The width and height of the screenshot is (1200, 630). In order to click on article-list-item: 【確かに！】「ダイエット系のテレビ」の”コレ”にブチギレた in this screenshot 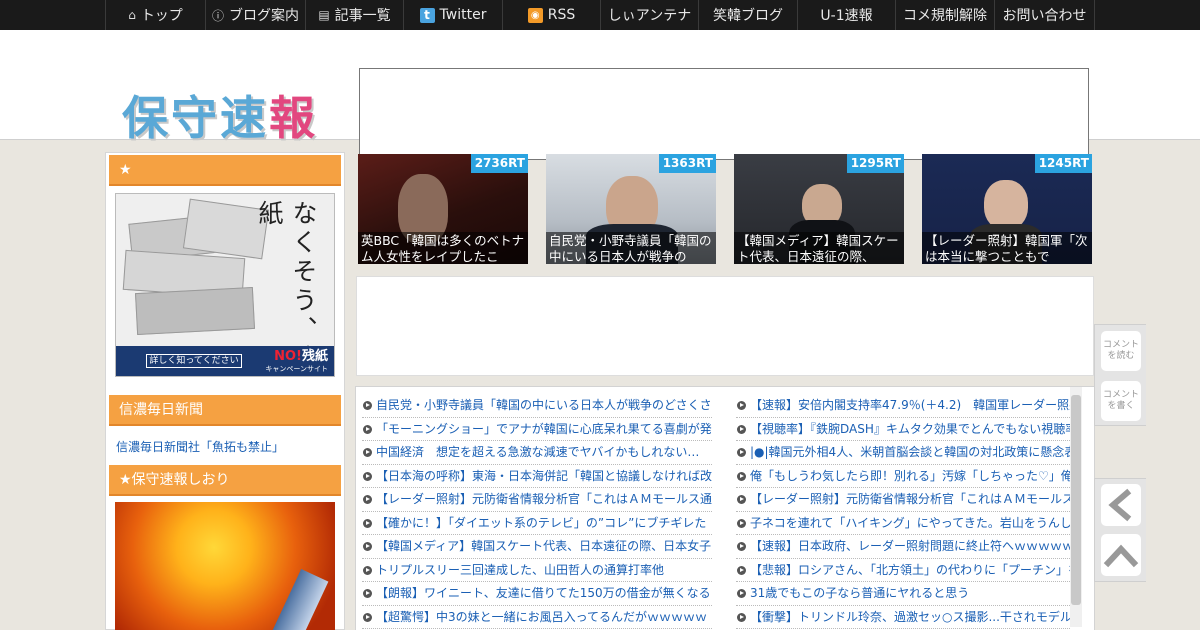, I will do `click(537, 523)`.